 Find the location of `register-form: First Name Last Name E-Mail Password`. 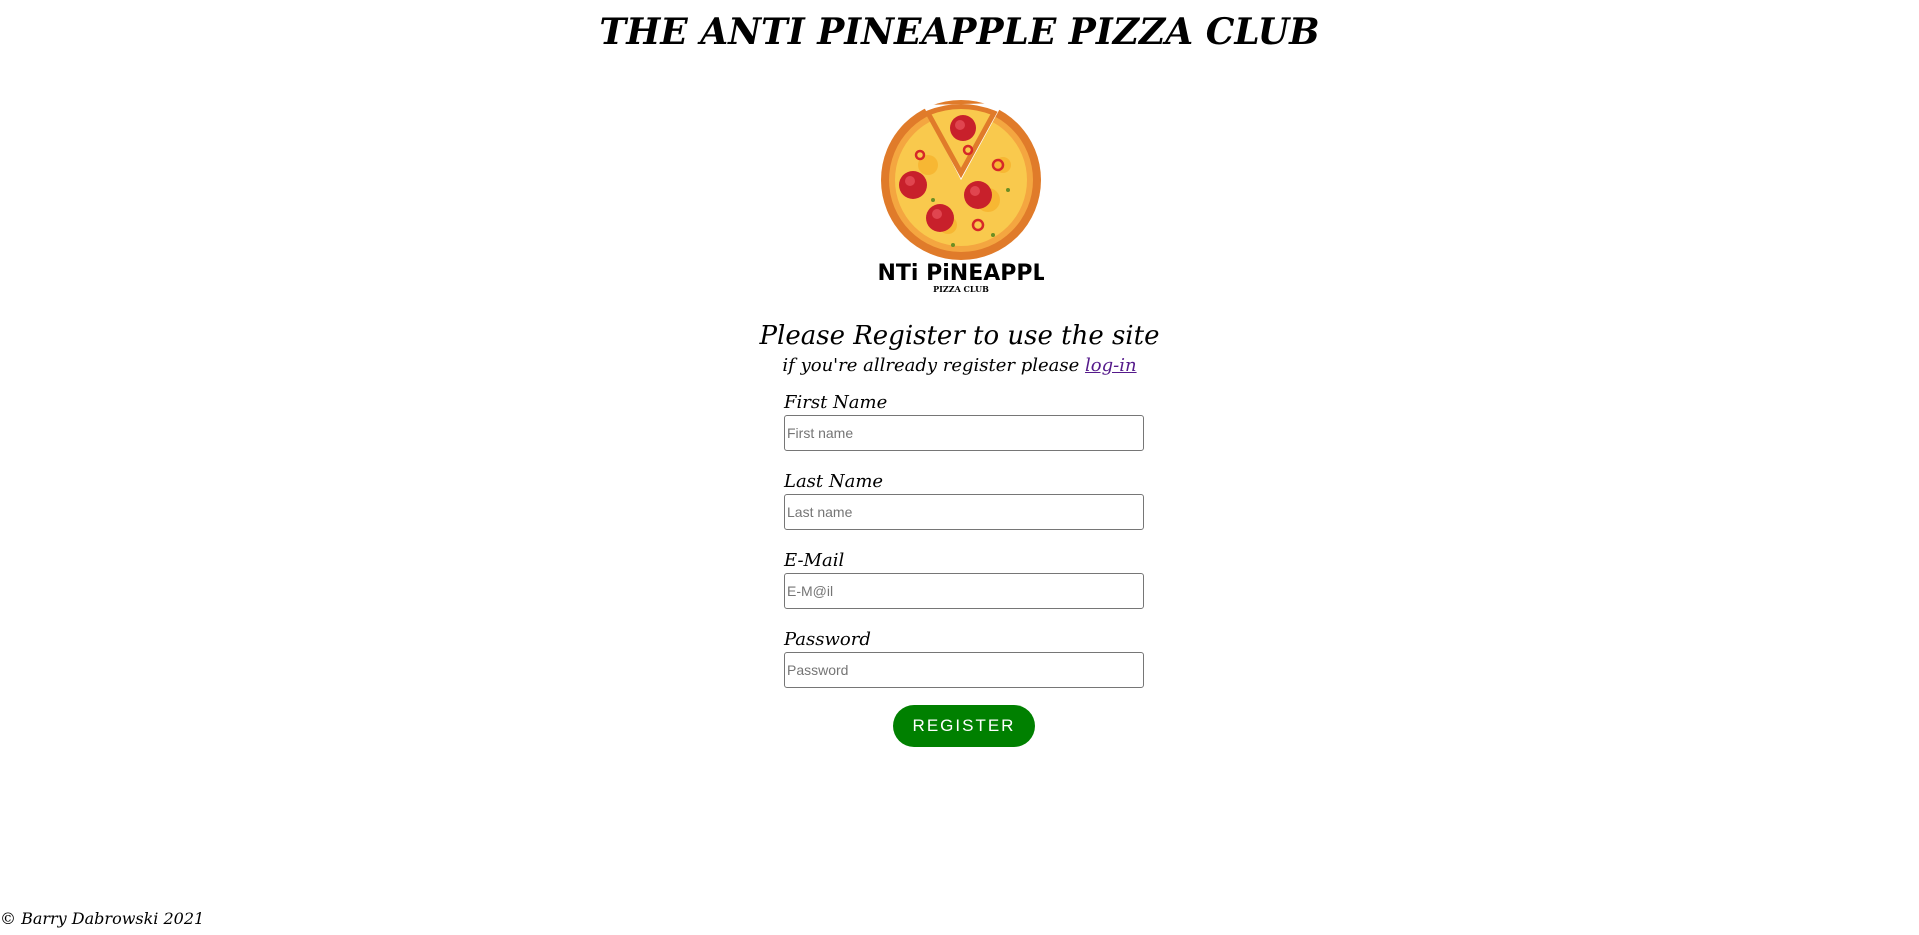

register-form: First Name Last Name E-Mail Password is located at coordinates (964, 550).